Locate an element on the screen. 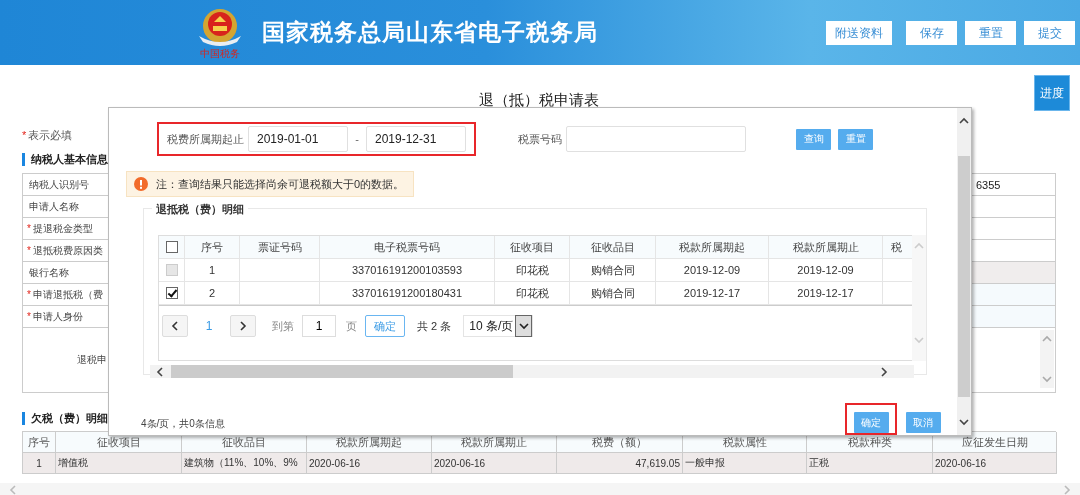 The image size is (1080, 495). table-cell: 337016191200180431 is located at coordinates (407, 293).